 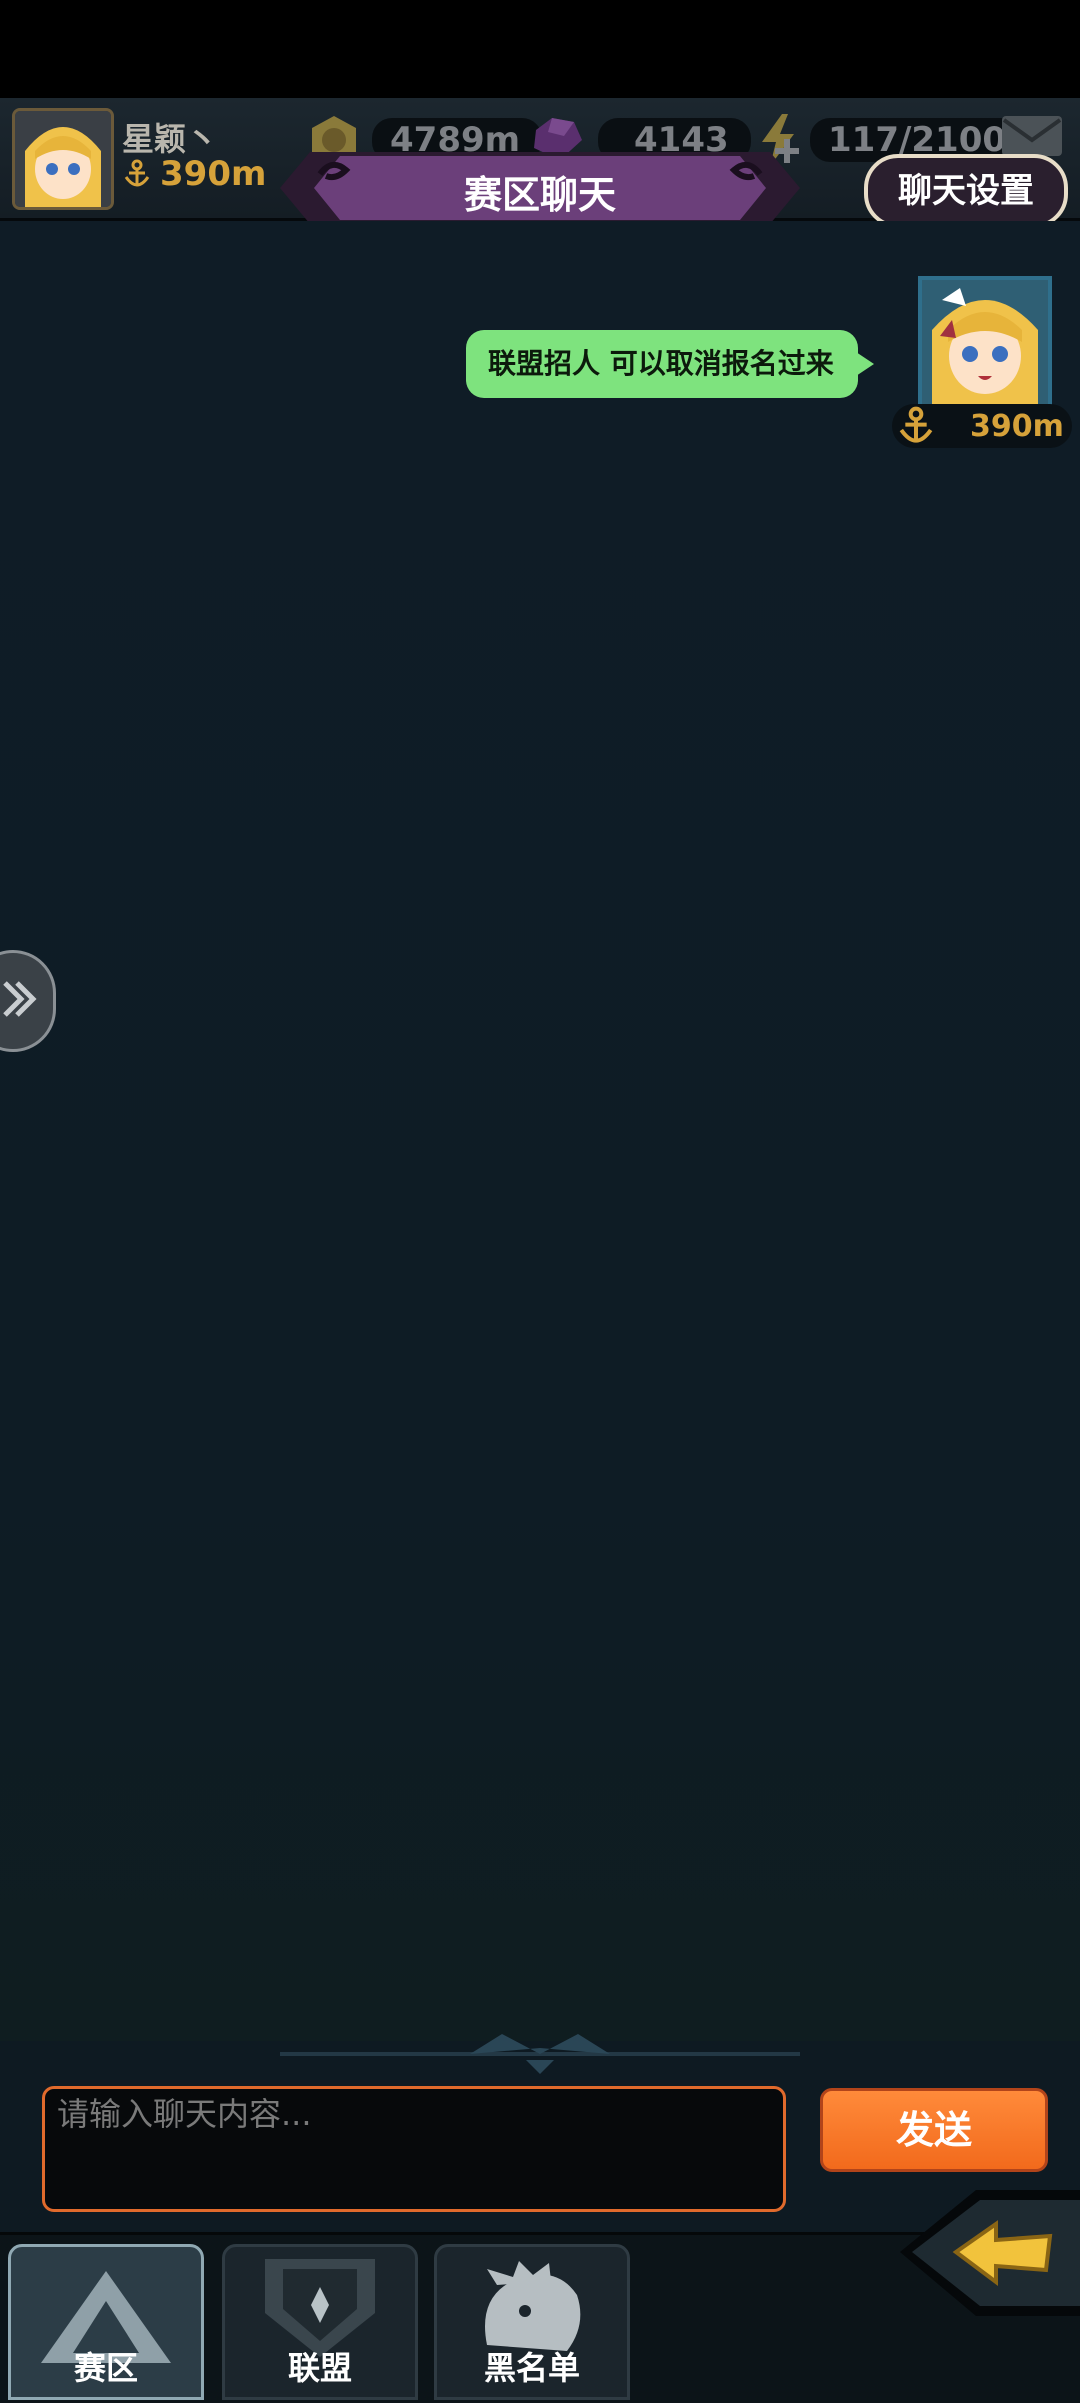 What do you see at coordinates (1017, 426) in the screenshot?
I see `message-depth-value: 390m` at bounding box center [1017, 426].